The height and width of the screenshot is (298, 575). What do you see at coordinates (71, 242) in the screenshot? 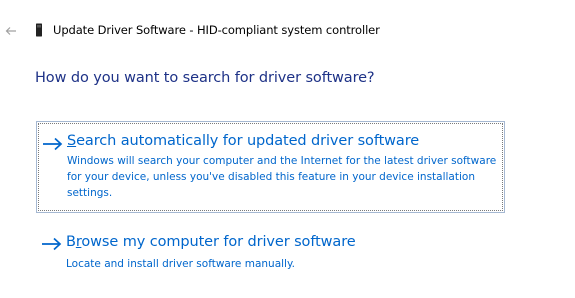
I see `browse-label-pre: B` at bounding box center [71, 242].